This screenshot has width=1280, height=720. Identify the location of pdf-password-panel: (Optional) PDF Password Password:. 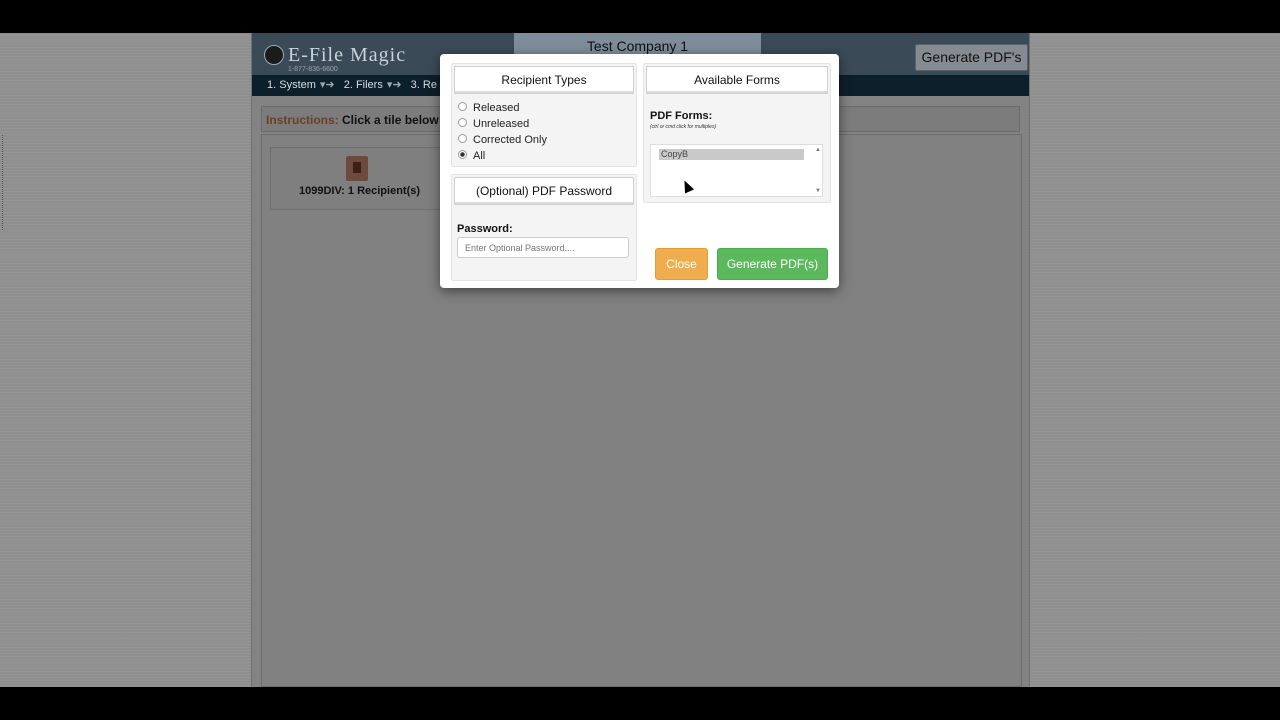
(544, 227).